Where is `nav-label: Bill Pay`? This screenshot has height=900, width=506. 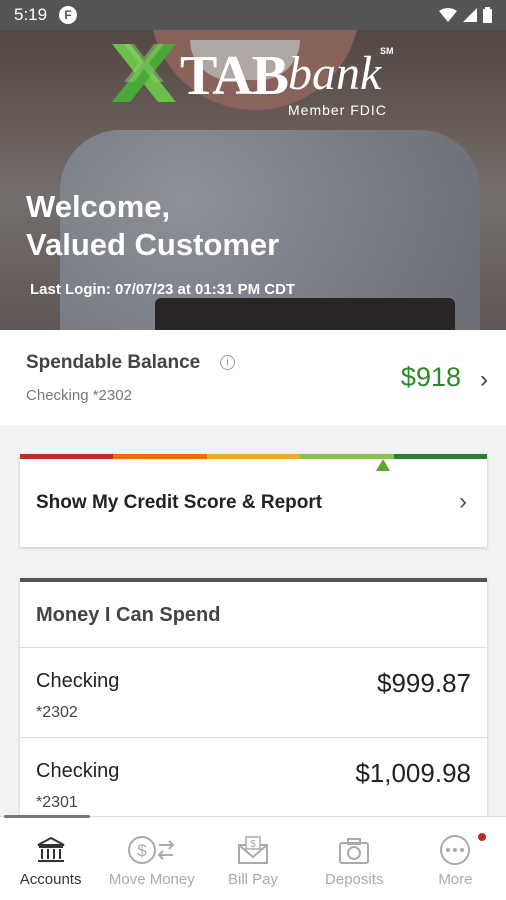
nav-label: Bill Pay is located at coordinates (253, 879).